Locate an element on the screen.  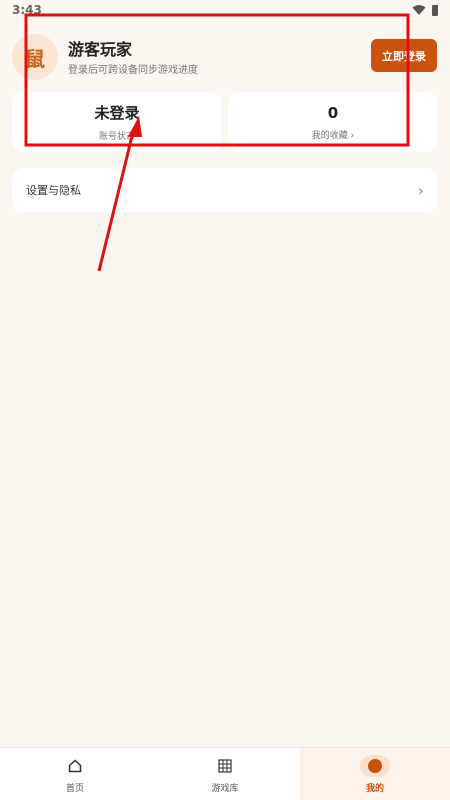
account-status-card: 未登录 账号状态 is located at coordinates (117, 122).